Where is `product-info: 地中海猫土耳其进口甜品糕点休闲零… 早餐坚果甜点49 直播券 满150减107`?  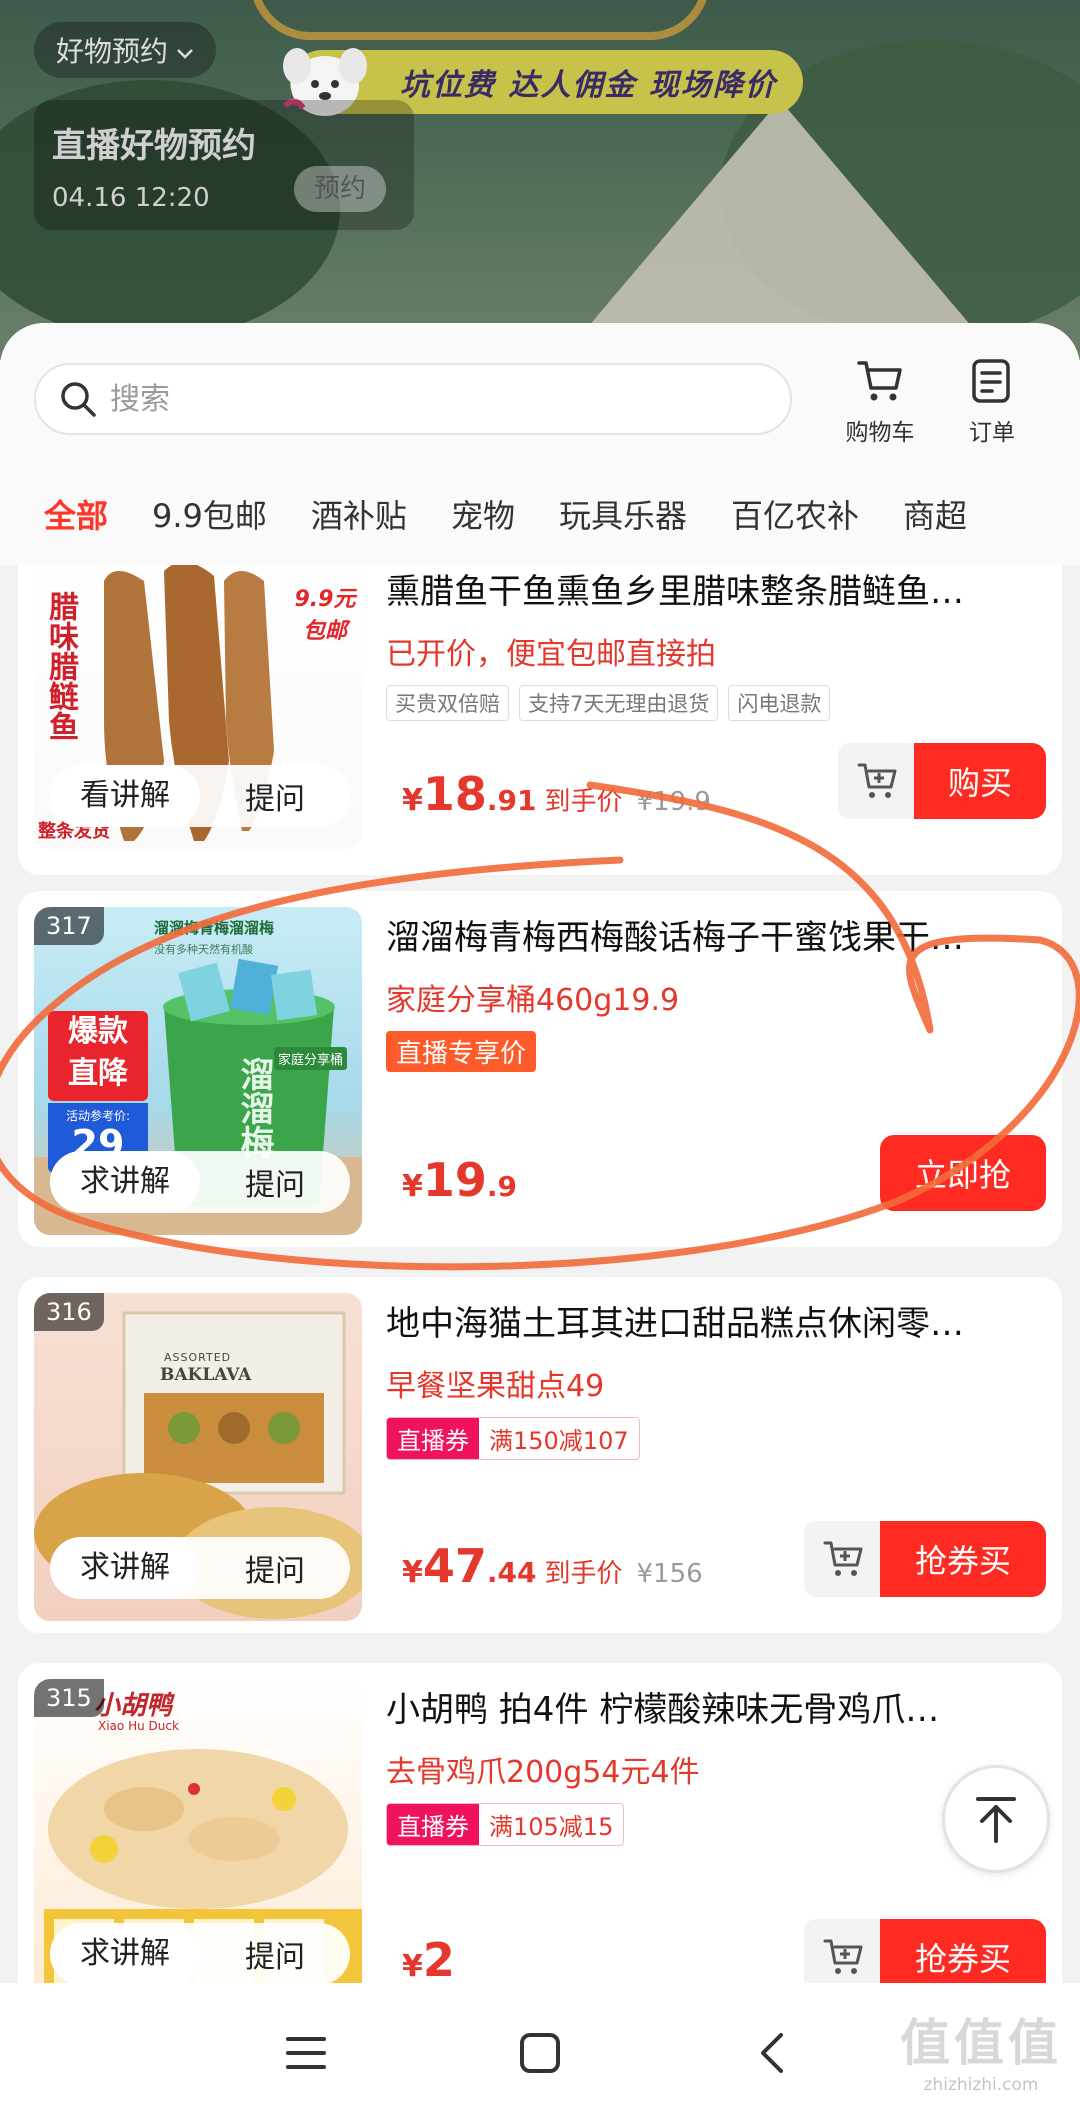 product-info: 地中海猫土耳其进口甜品糕点休闲零… 早餐坚果甜点49 直播券 满150减107 is located at coordinates (716, 1380).